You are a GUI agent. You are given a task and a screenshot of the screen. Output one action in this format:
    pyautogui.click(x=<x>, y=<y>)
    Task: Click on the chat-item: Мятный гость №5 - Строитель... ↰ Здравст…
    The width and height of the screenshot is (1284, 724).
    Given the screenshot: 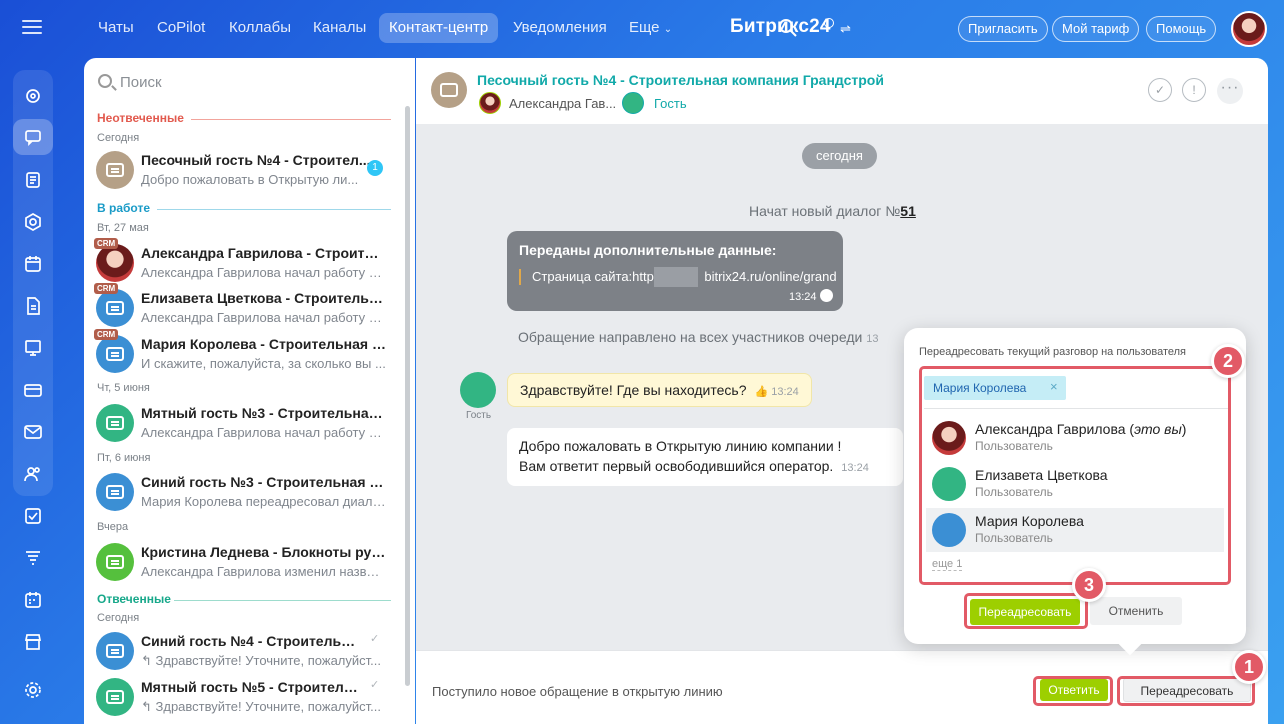 What is the action you would take?
    pyautogui.click(x=242, y=697)
    